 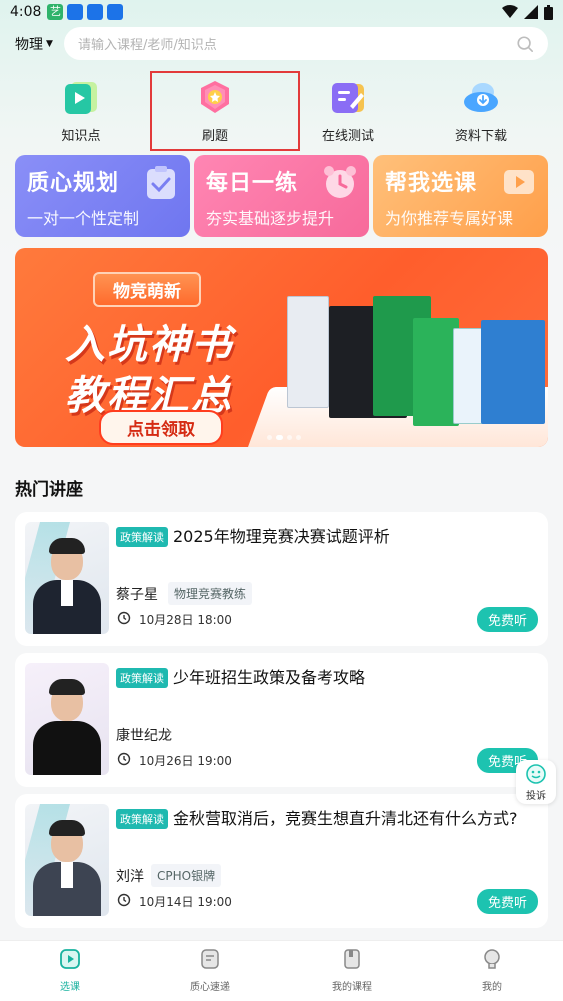 I want to click on status-time: 4:08, so click(x=26, y=12).